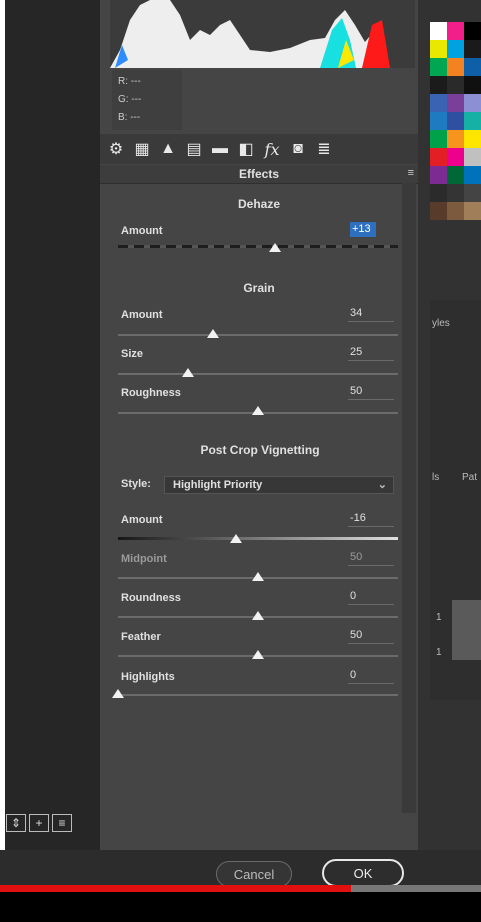 This screenshot has width=481, height=922. Describe the element at coordinates (411, 173) in the screenshot. I see `panel-menu-icon: ≡` at that location.